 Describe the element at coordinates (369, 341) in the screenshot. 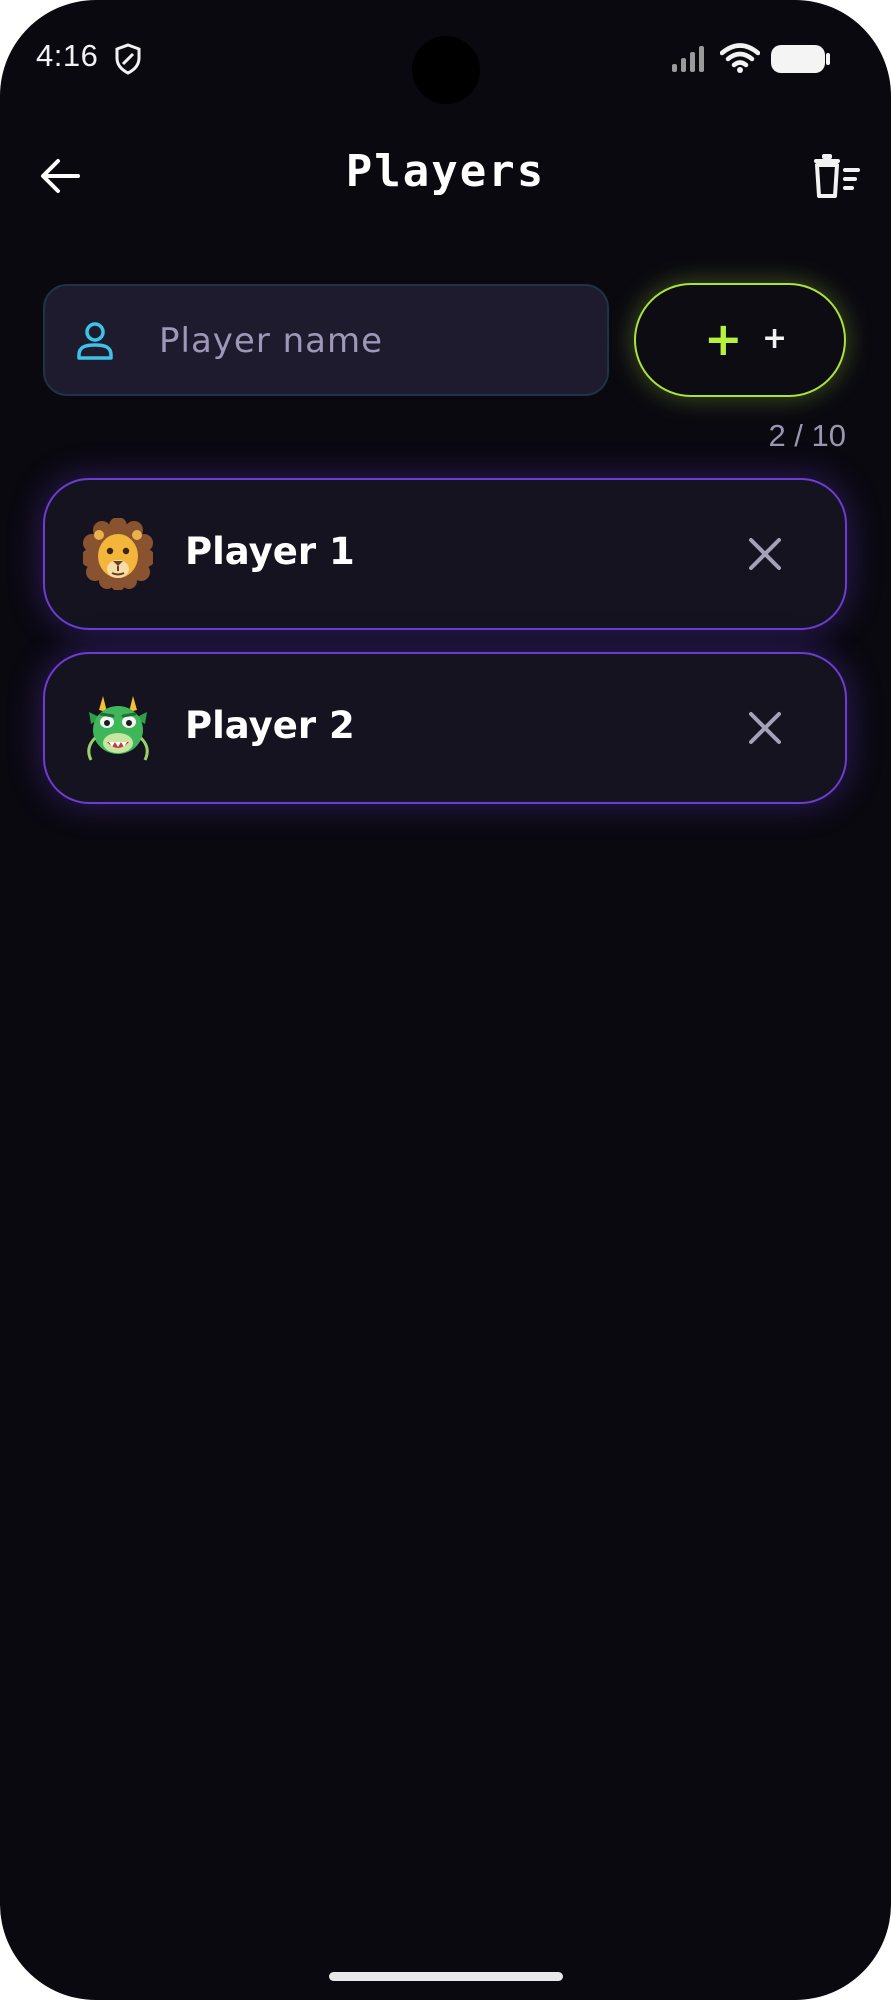

I see `player-name-input` at that location.